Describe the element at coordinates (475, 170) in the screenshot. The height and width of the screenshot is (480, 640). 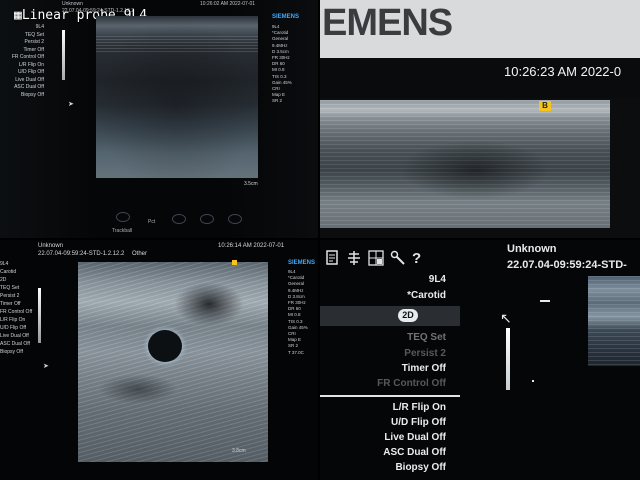
I see `hypoechoic-region` at that location.